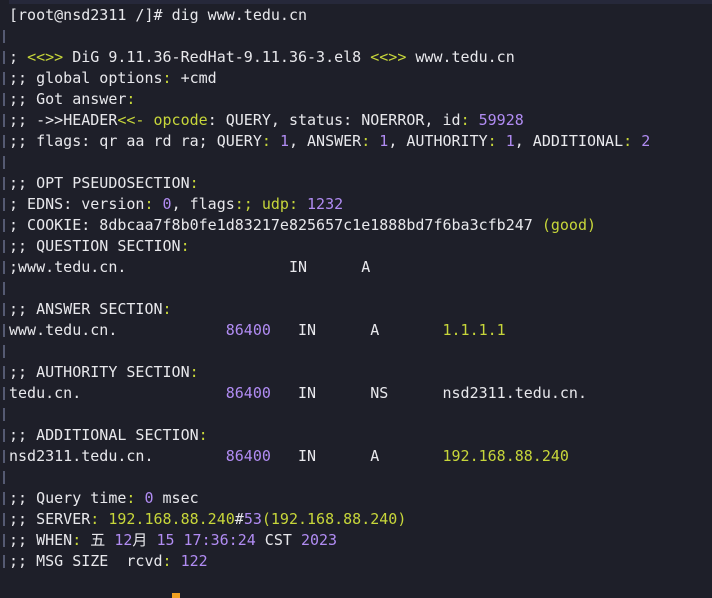 The width and height of the screenshot is (712, 598). Describe the element at coordinates (505, 456) in the screenshot. I see `additional-ip: 192.168.88.240` at that location.